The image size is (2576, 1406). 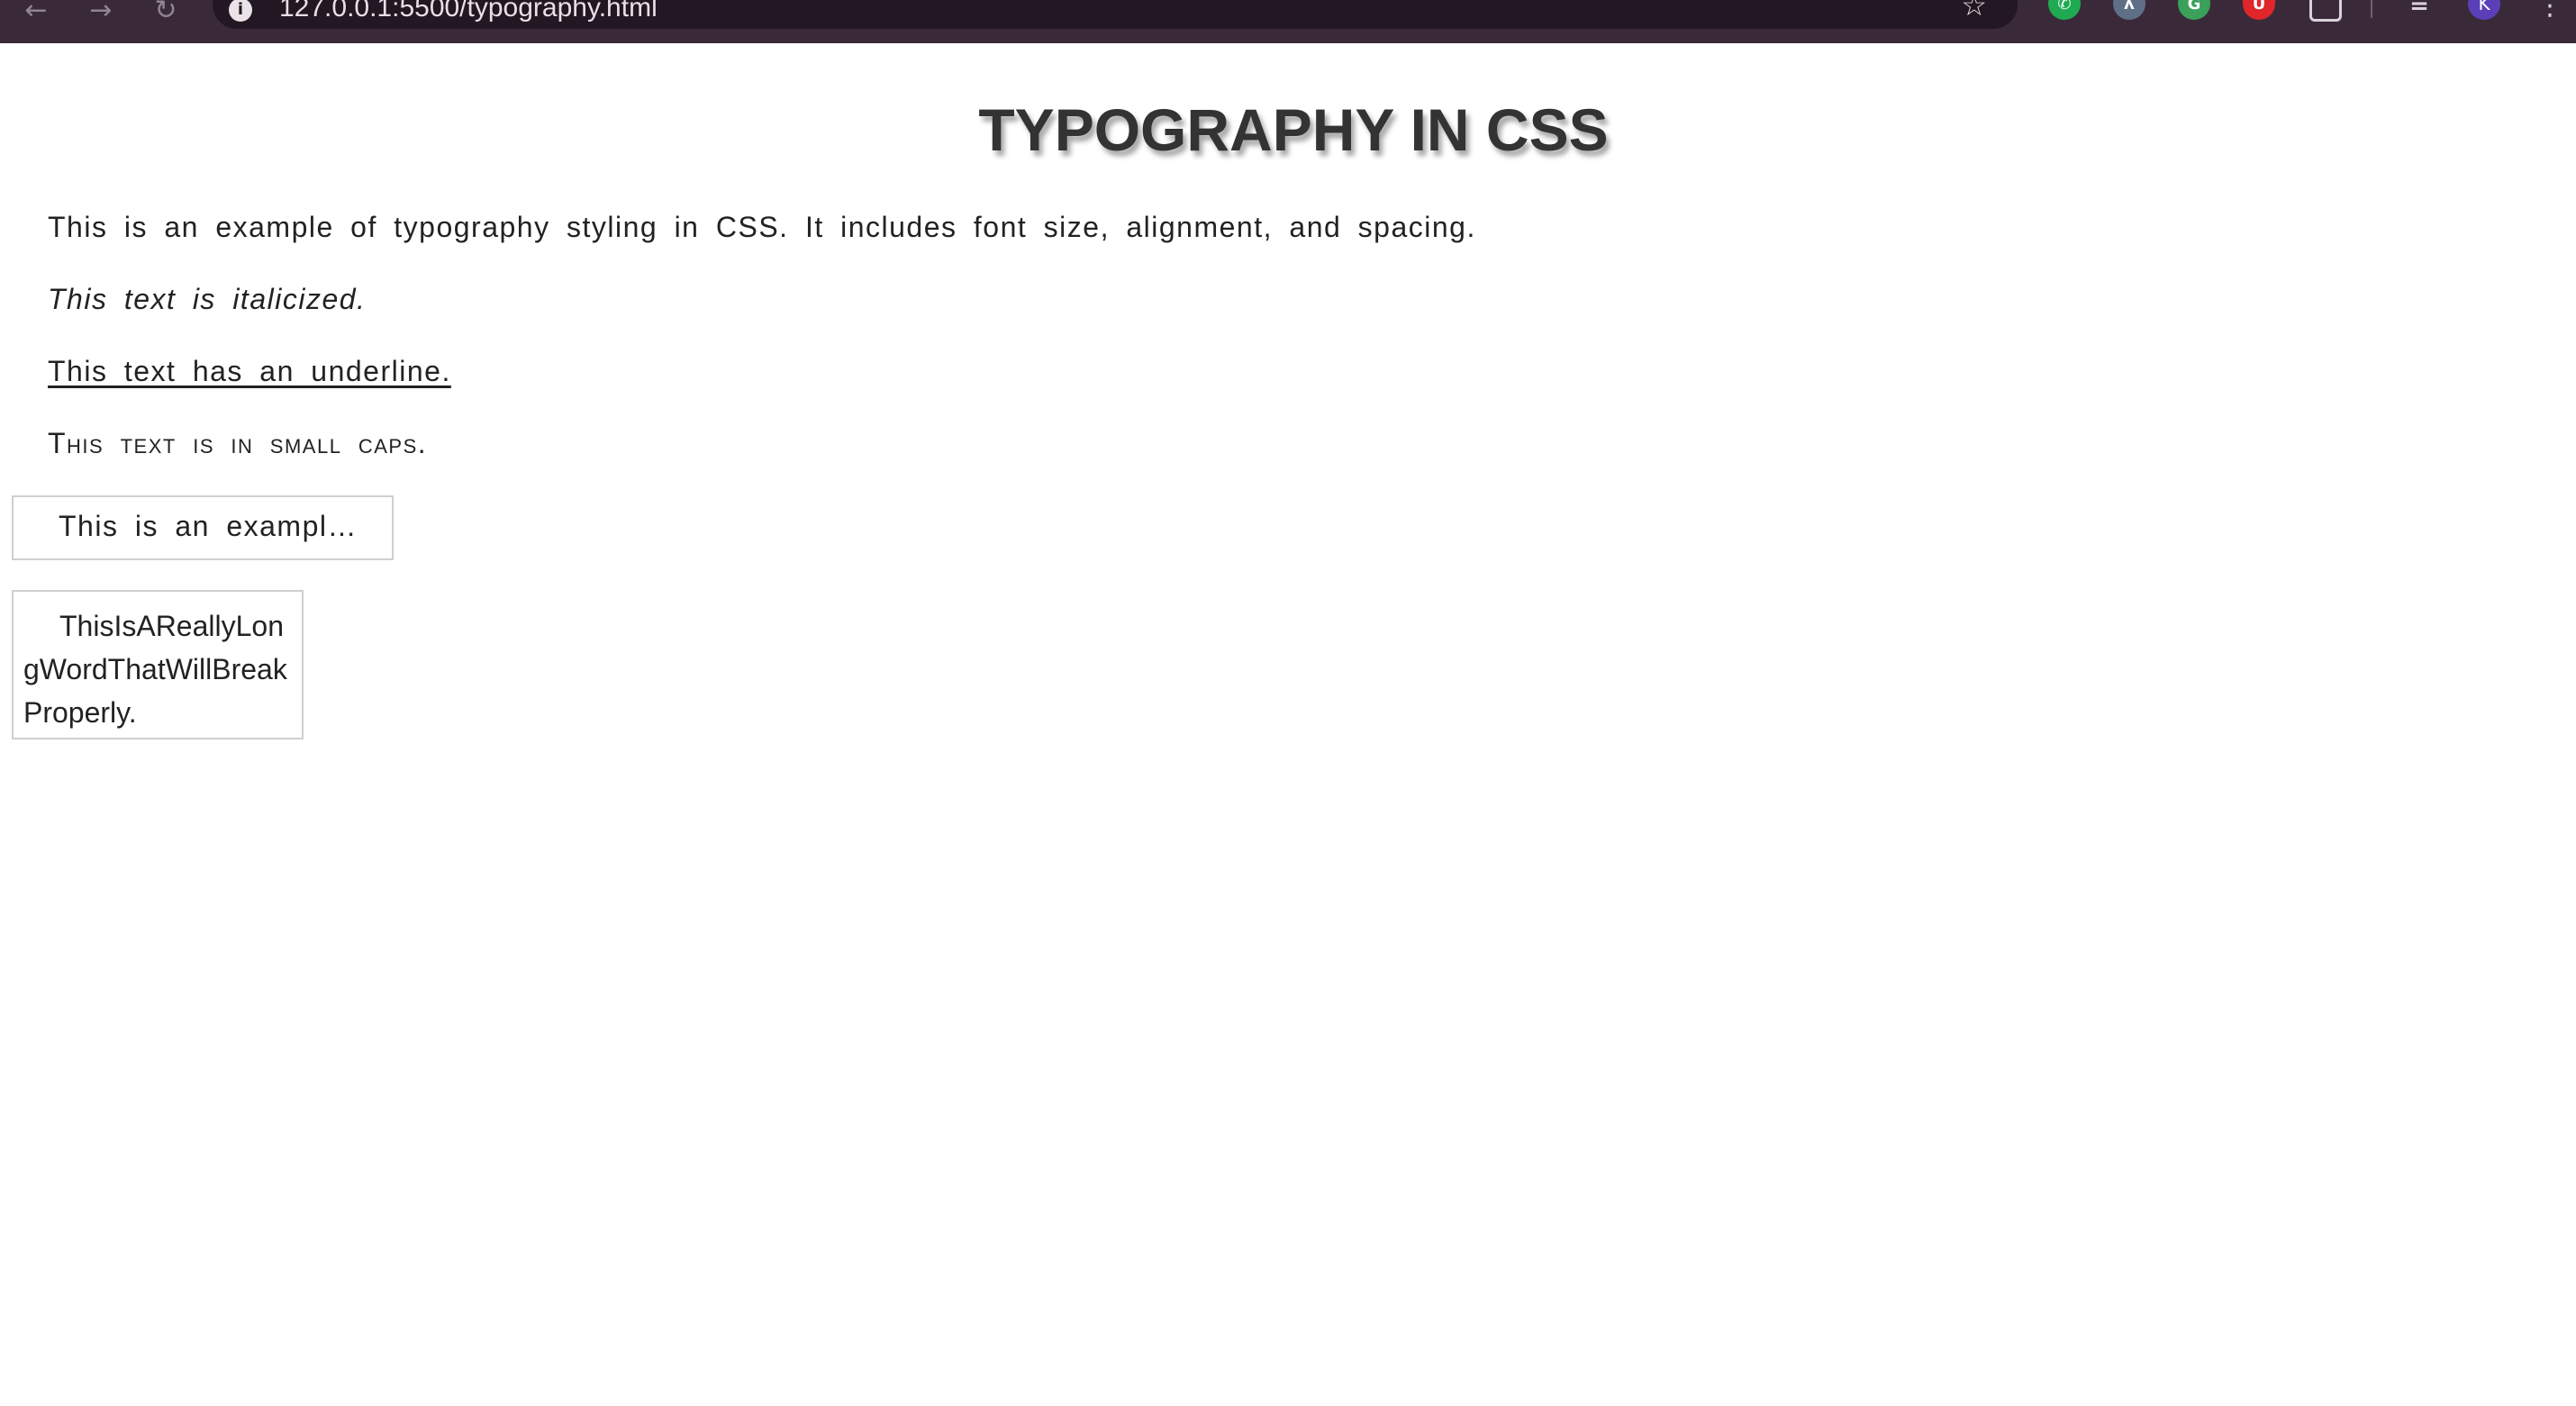 I want to click on whatsapp-icon: ✆, so click(x=2064, y=10).